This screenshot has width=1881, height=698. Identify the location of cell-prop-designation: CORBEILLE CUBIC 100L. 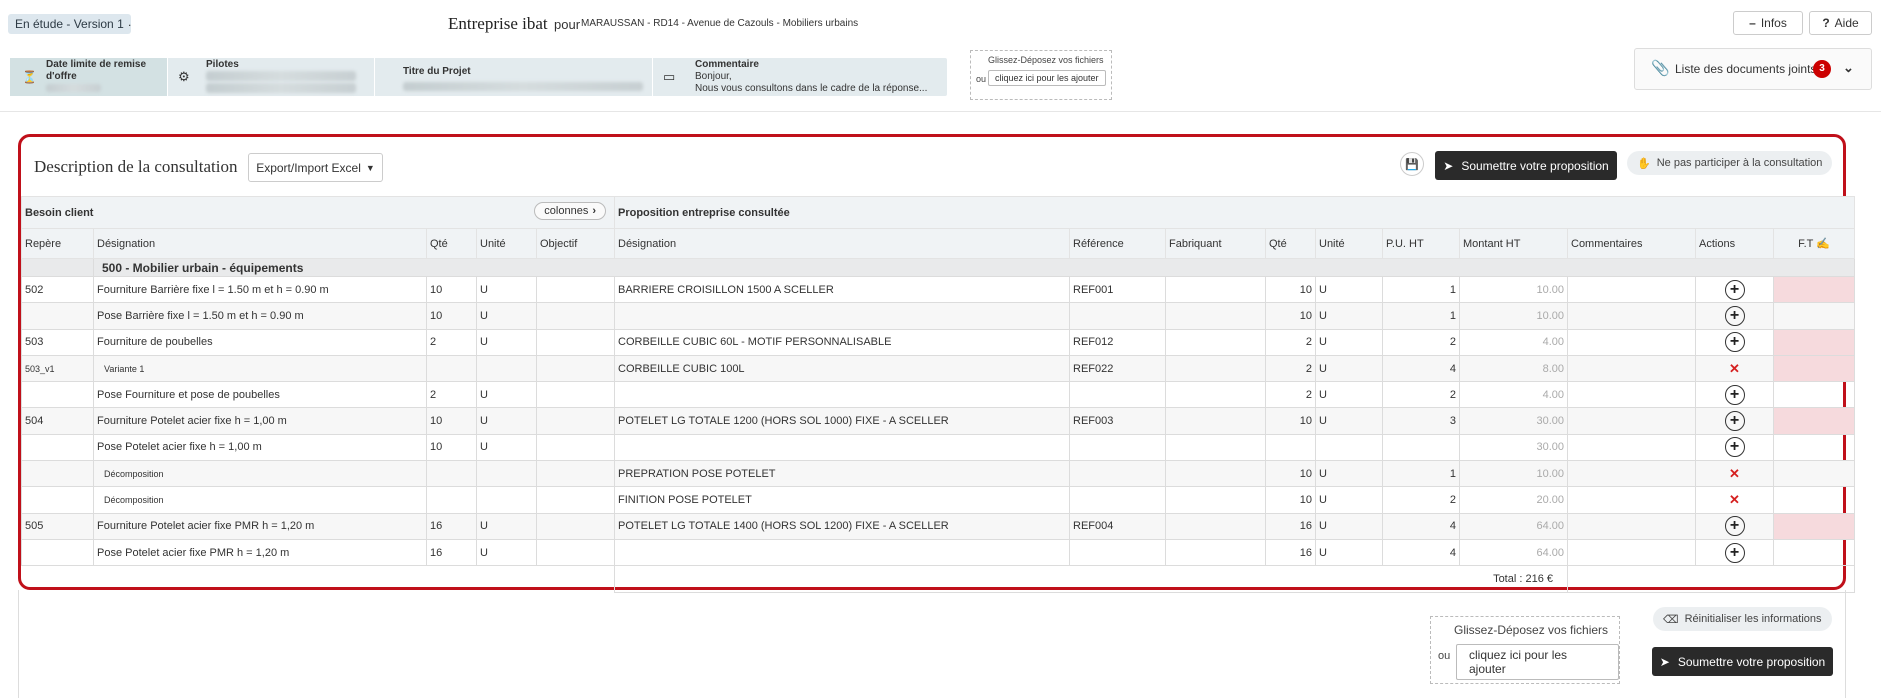
(842, 368).